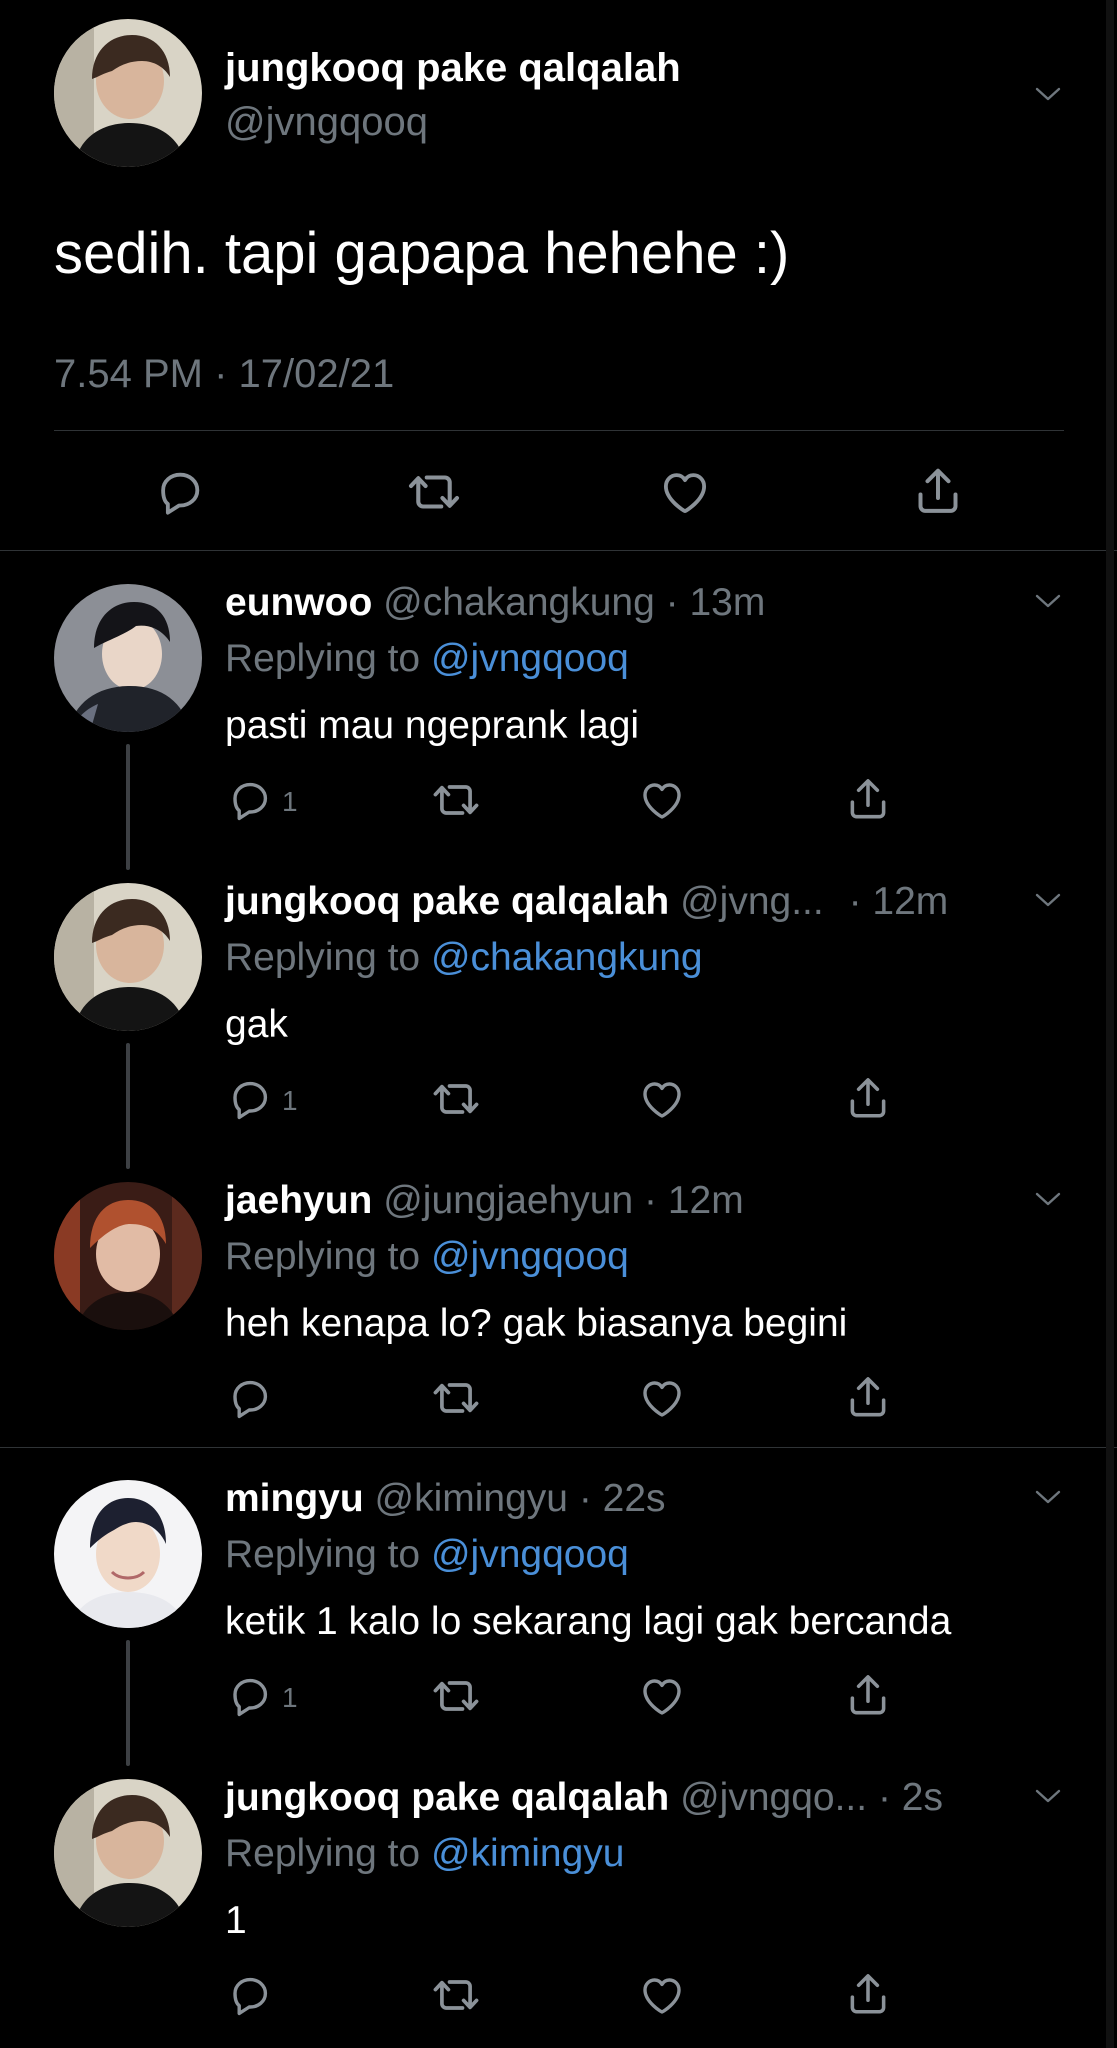 This screenshot has height=2048, width=1117. What do you see at coordinates (567, 957) in the screenshot?
I see `mention-link: @chakangkung` at bounding box center [567, 957].